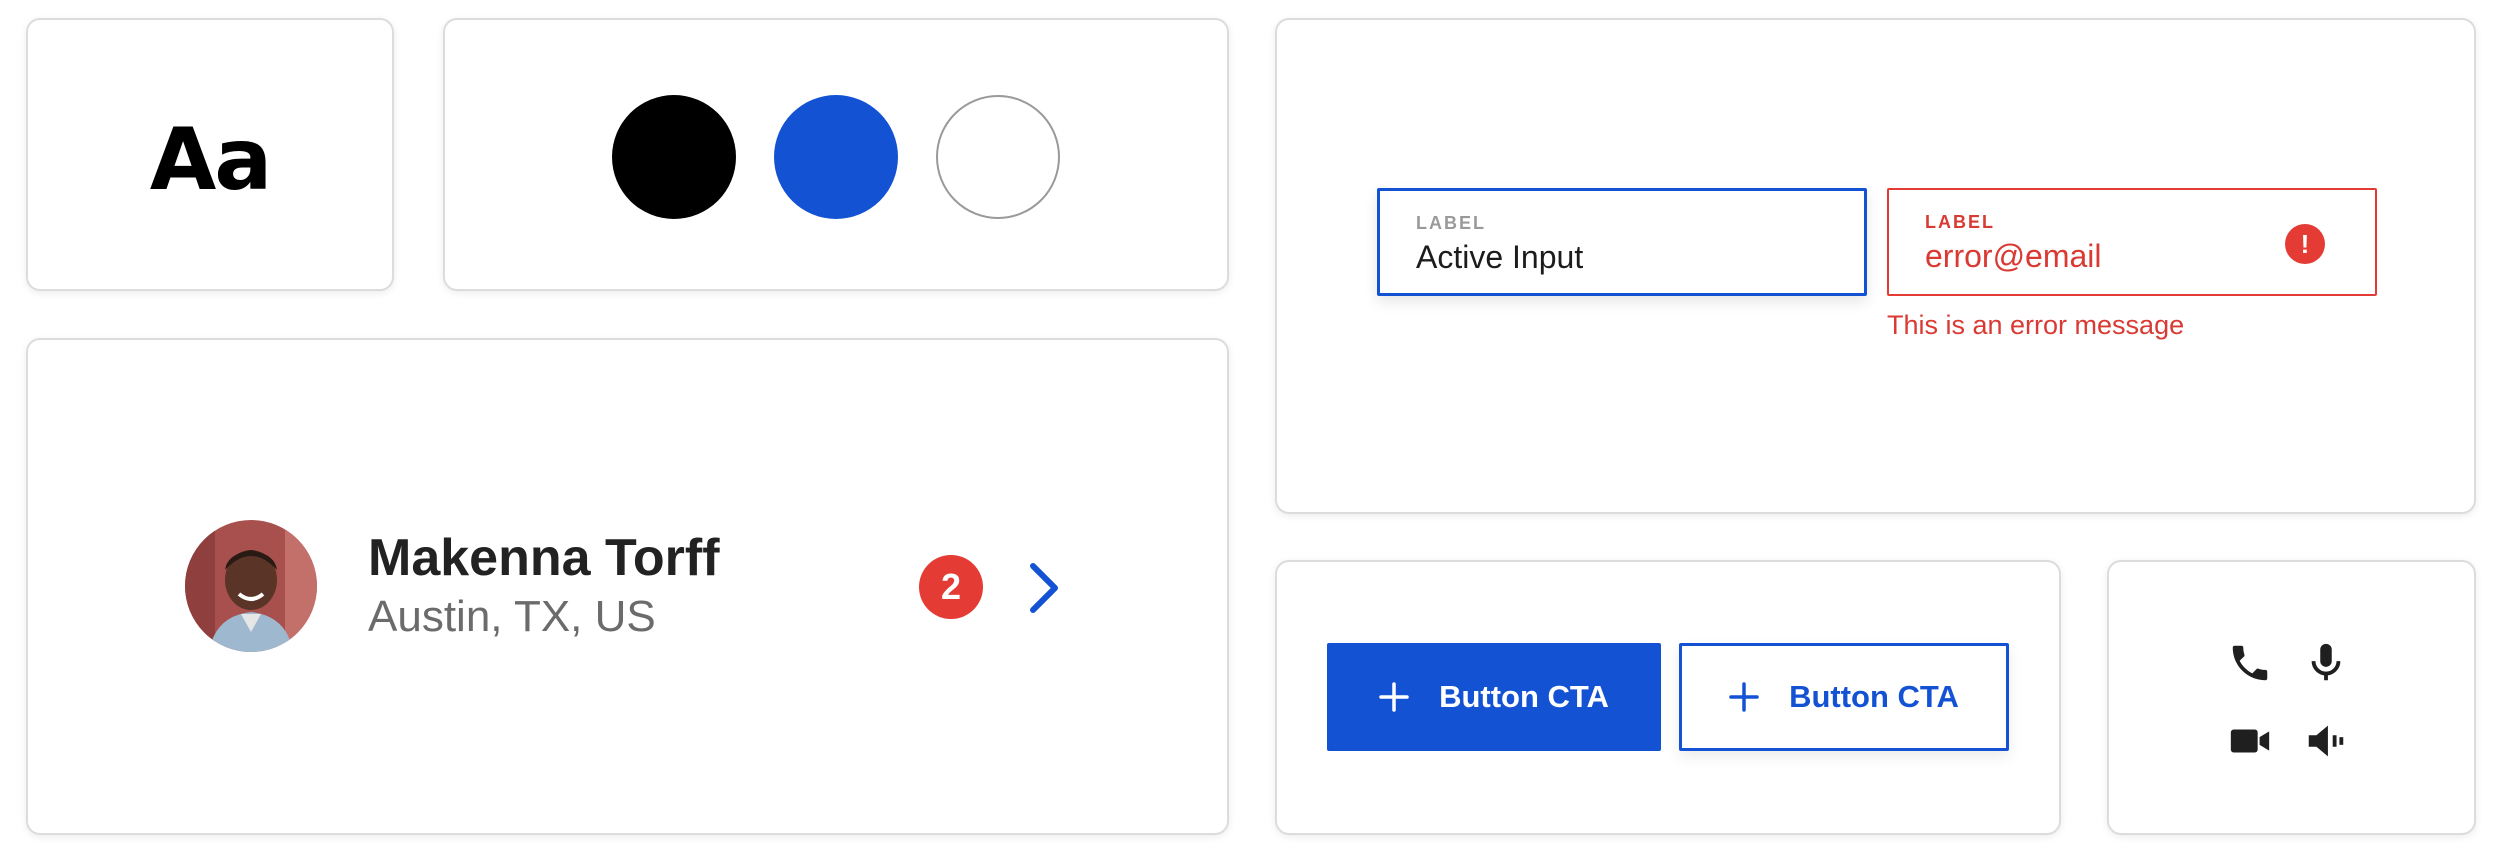 The height and width of the screenshot is (865, 2500). Describe the element at coordinates (674, 157) in the screenshot. I see `swatch-black` at that location.